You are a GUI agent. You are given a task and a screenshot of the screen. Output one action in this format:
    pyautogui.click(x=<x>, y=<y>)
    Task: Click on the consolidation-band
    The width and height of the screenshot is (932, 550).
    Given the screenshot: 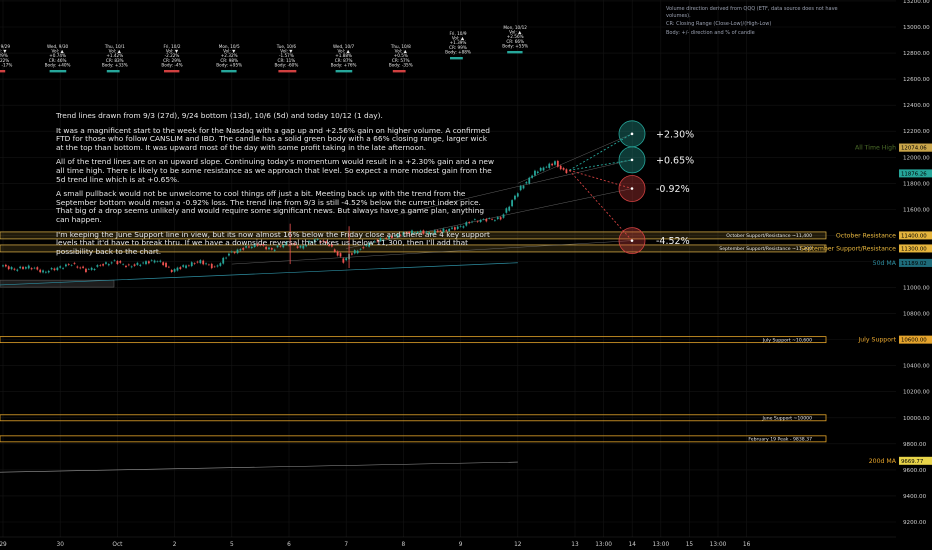 What is the action you would take?
    pyautogui.click(x=57, y=283)
    